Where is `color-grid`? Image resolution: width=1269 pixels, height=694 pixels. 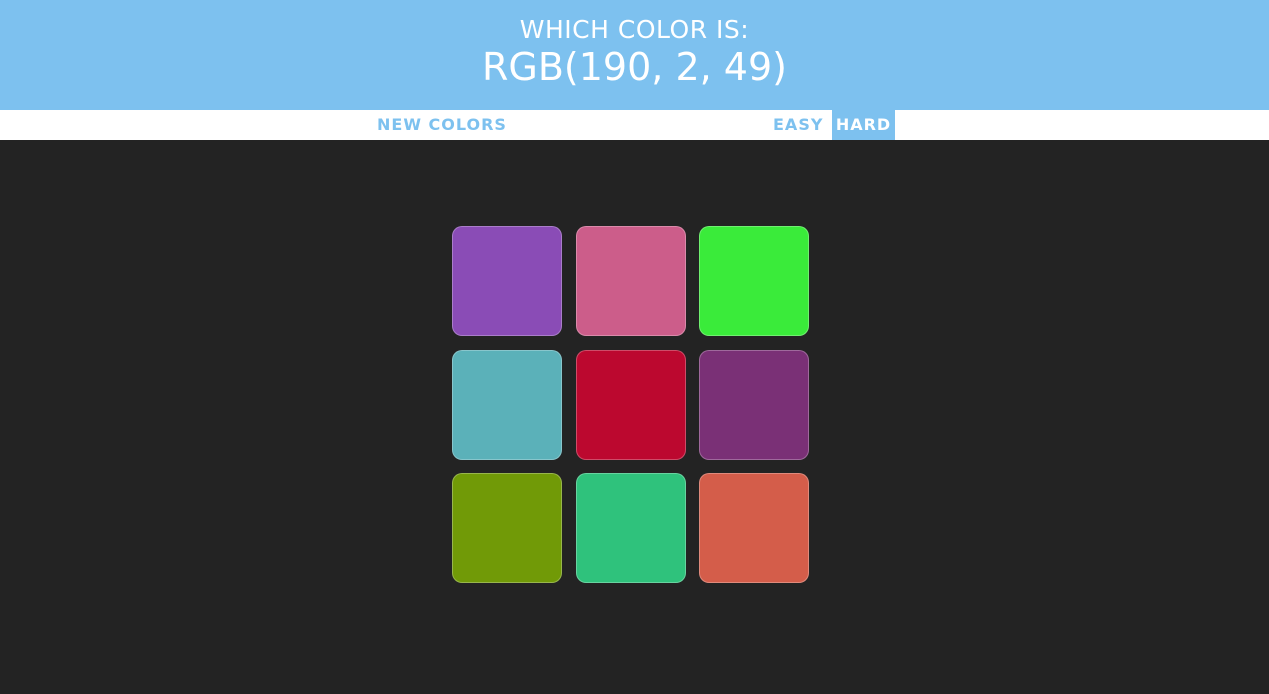 color-grid is located at coordinates (630, 404).